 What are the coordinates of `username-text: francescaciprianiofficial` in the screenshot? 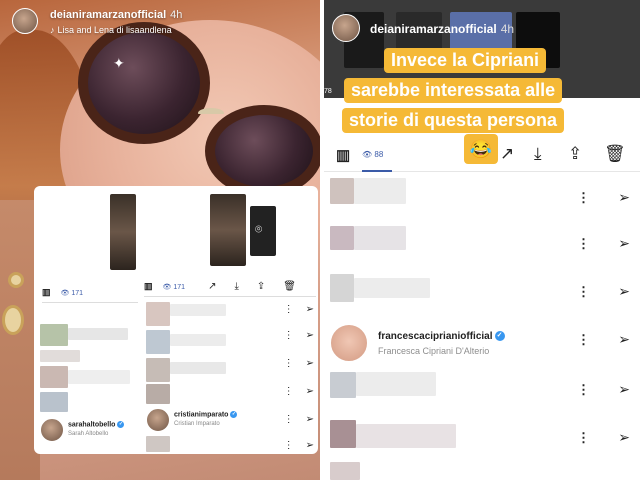 It's located at (435, 336).